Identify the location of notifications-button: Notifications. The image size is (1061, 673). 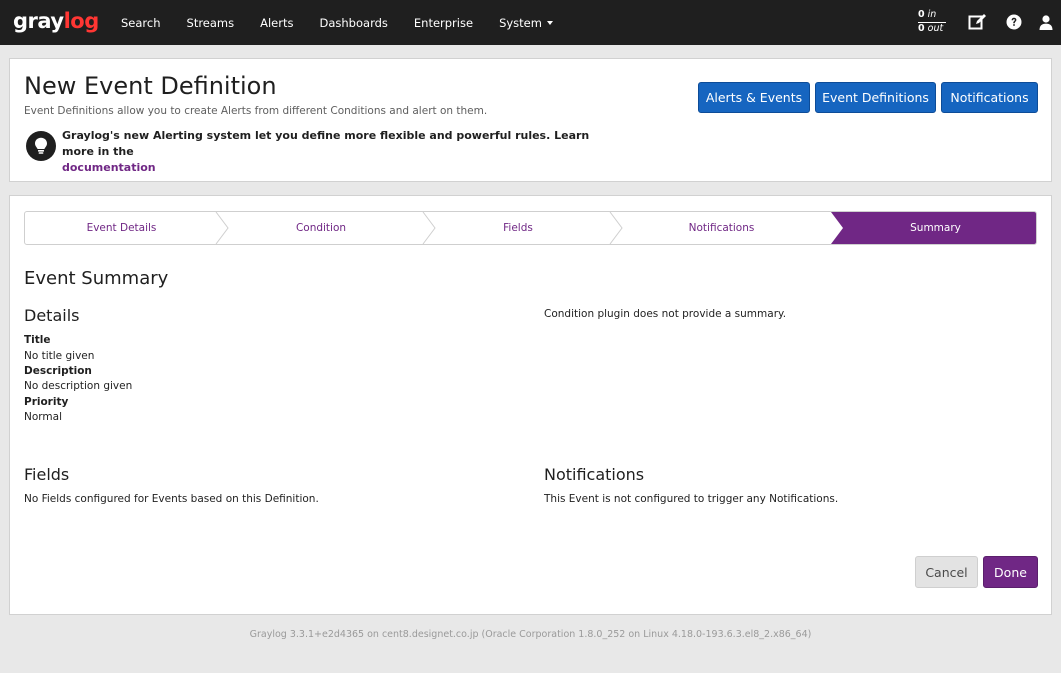
(989, 97).